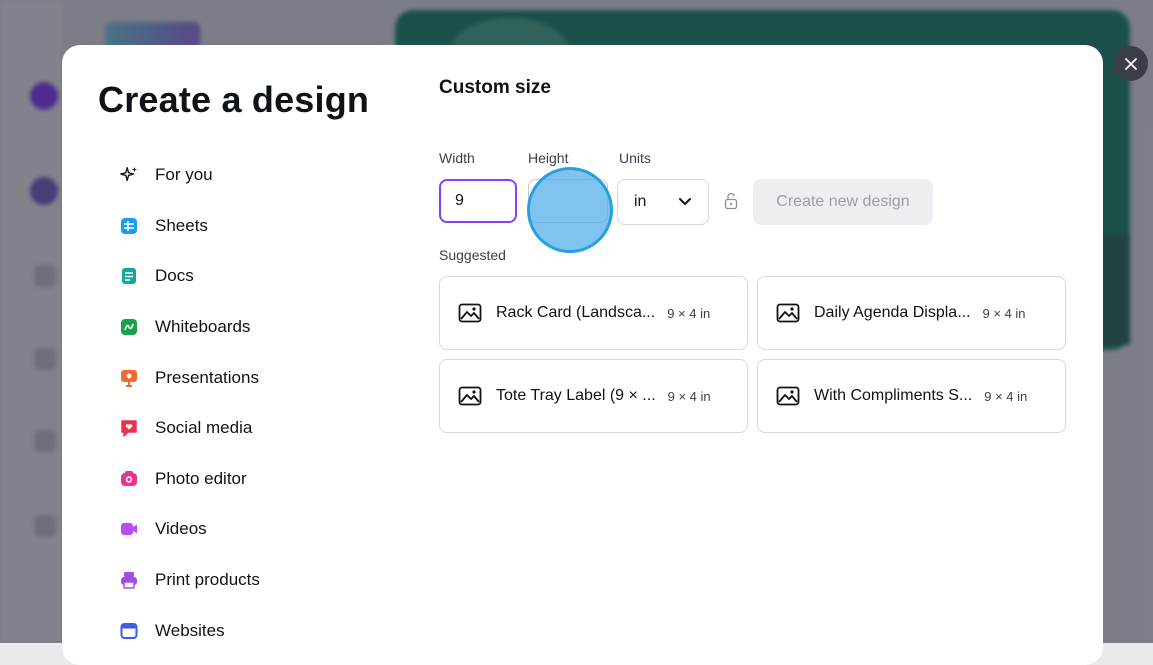 The image size is (1153, 665). I want to click on nav-label-social-media: Social media, so click(204, 428).